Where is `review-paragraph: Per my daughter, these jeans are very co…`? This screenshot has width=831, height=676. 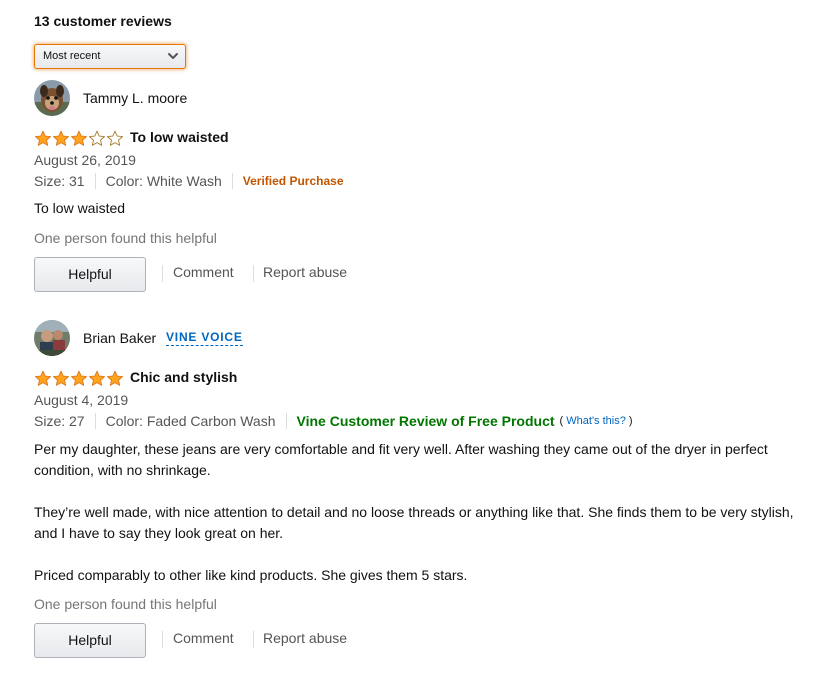
review-paragraph: Per my daughter, these jeans are very co… is located at coordinates (401, 459).